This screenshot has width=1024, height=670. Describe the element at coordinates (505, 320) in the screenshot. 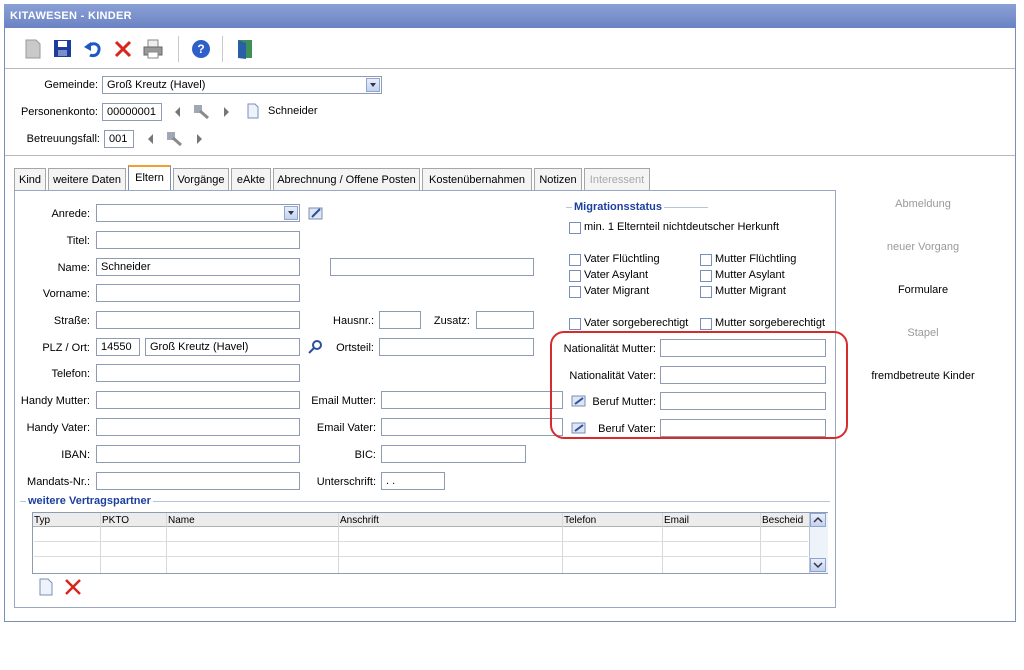

I see `zusatz-field` at that location.